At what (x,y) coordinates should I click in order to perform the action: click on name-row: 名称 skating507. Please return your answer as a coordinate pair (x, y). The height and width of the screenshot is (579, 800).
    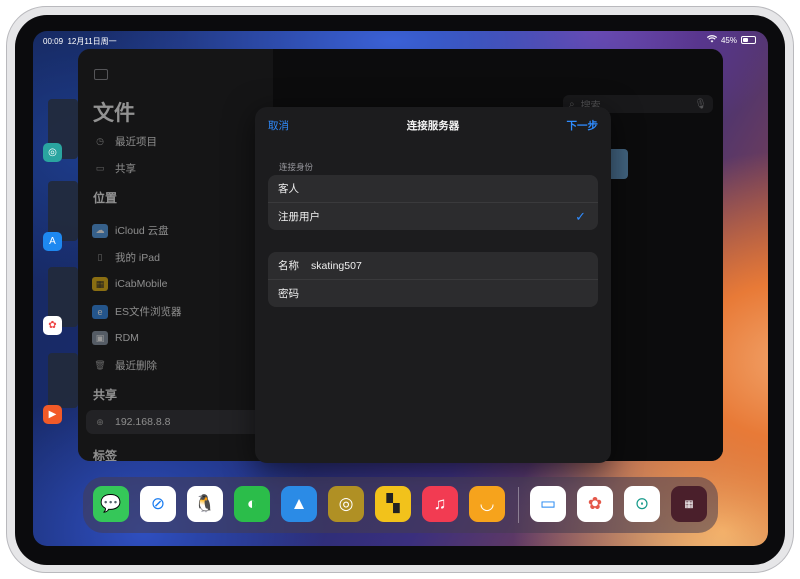
    Looking at the image, I should click on (433, 265).